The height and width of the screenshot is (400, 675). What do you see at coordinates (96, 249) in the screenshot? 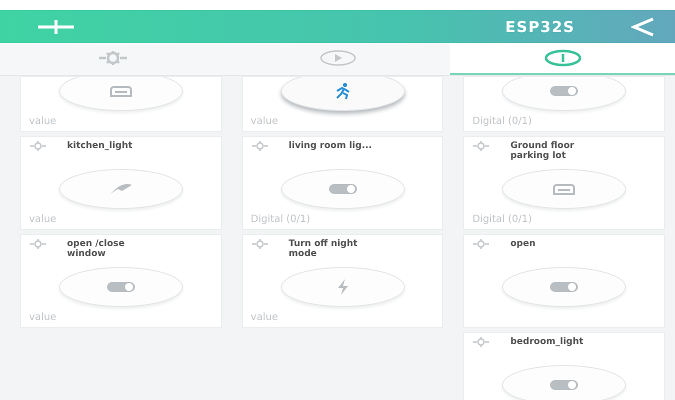
I see `widget-title: open /close window` at bounding box center [96, 249].